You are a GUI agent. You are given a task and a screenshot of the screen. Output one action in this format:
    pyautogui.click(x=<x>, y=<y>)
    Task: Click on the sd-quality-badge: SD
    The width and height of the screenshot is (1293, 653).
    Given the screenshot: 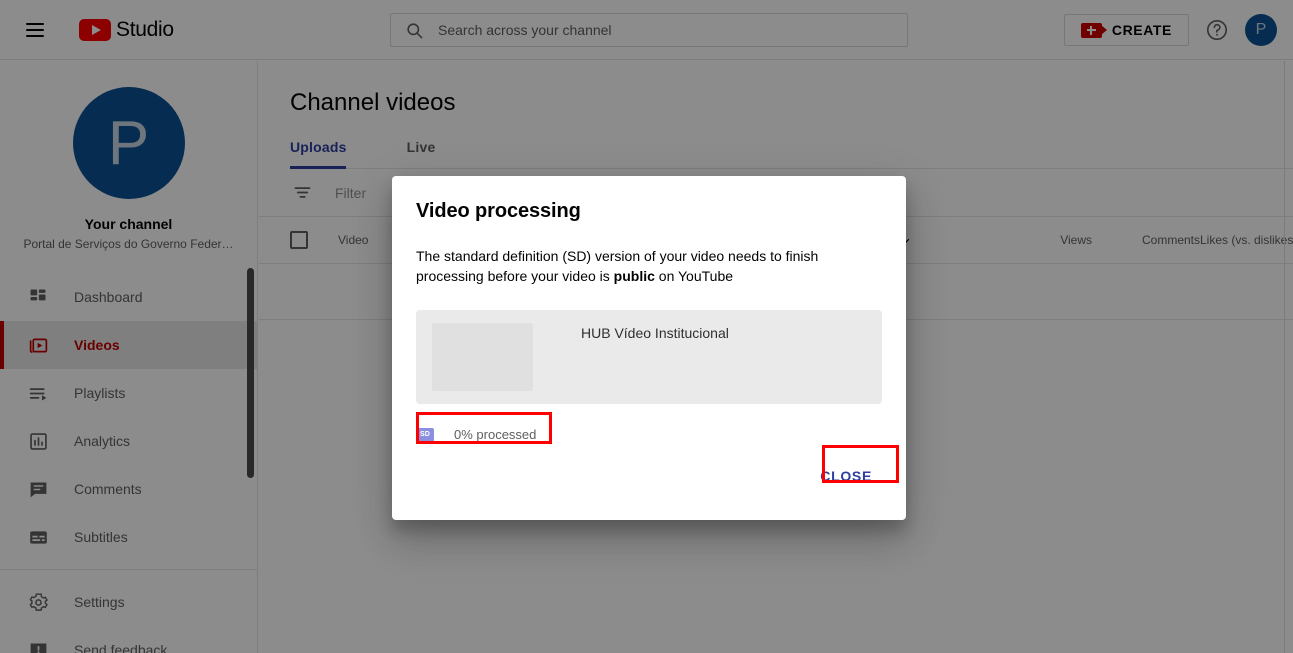 What is the action you would take?
    pyautogui.click(x=425, y=434)
    